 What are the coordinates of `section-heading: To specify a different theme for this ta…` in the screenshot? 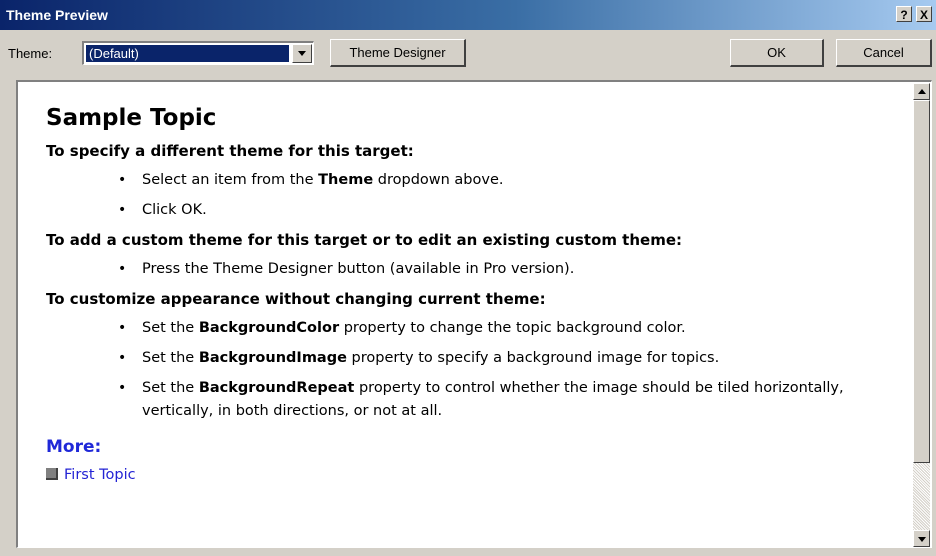 It's located at (230, 151).